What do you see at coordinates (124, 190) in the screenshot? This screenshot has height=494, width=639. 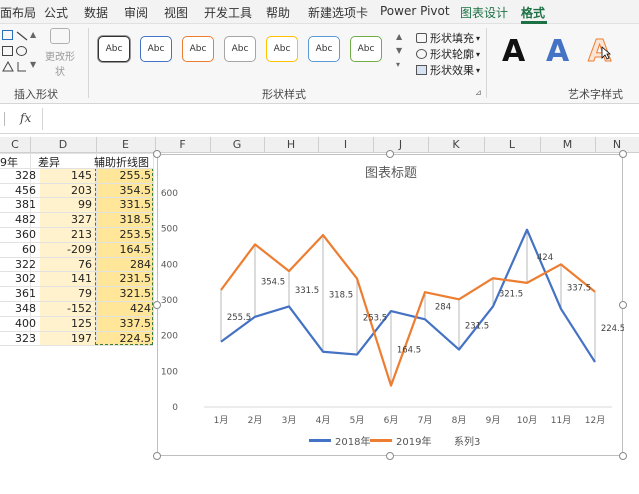 I see `cell-e: 354.5` at bounding box center [124, 190].